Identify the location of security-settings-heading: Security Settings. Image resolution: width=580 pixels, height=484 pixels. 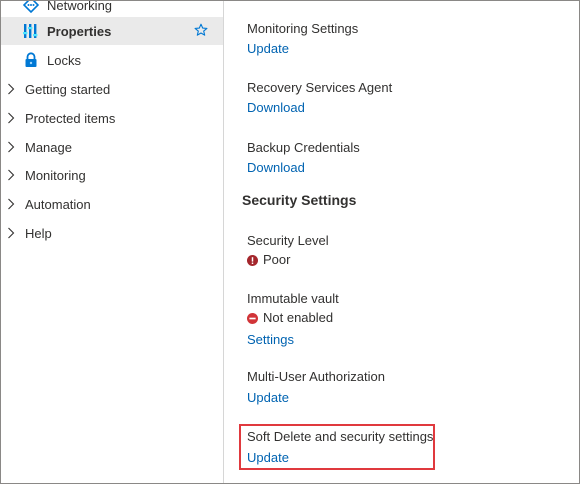
(299, 200).